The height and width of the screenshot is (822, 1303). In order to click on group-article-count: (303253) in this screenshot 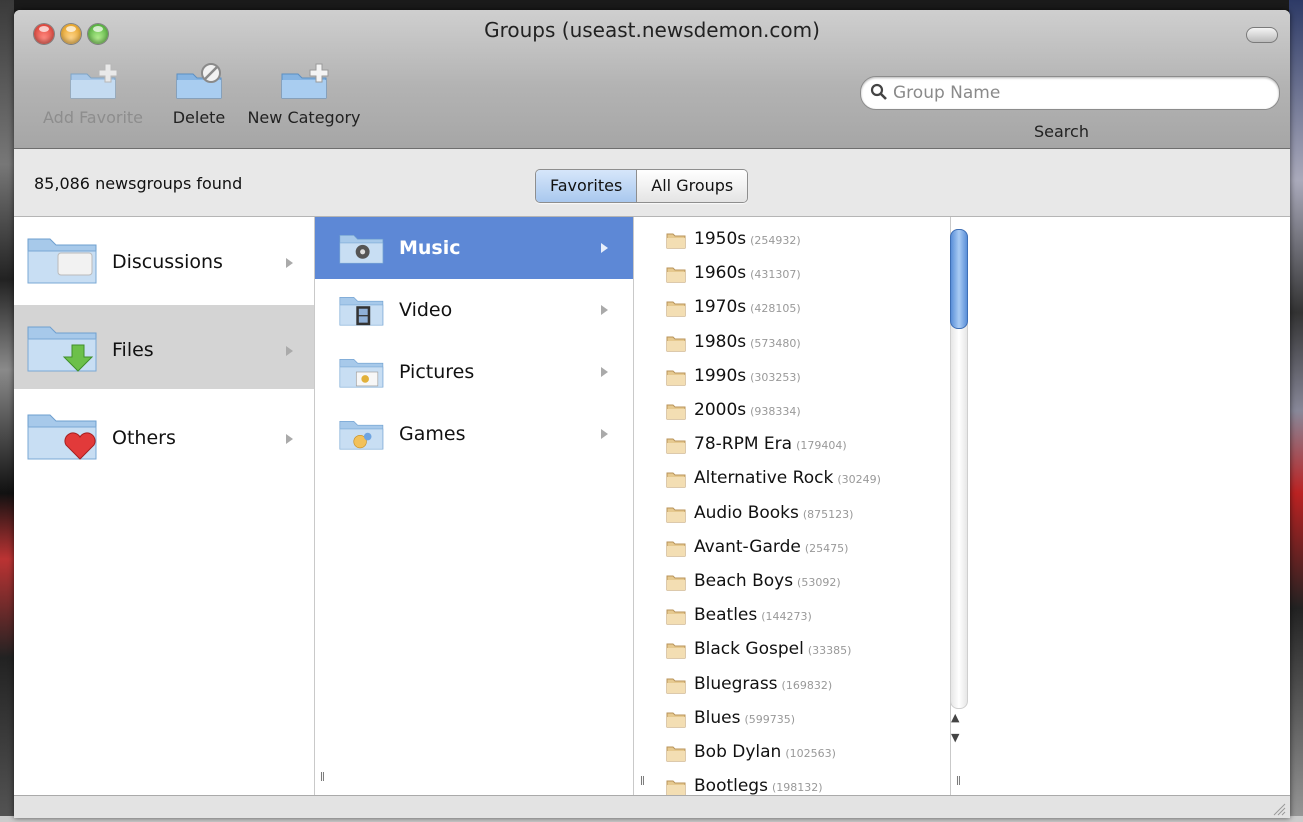, I will do `click(775, 377)`.